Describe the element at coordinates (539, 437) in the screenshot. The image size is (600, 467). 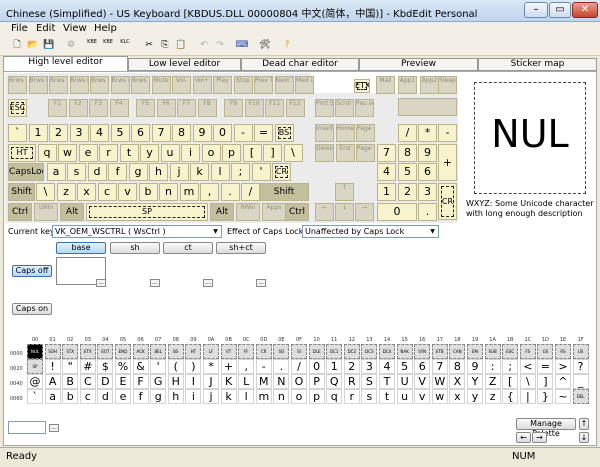
I see `palette-right-button: →` at that location.